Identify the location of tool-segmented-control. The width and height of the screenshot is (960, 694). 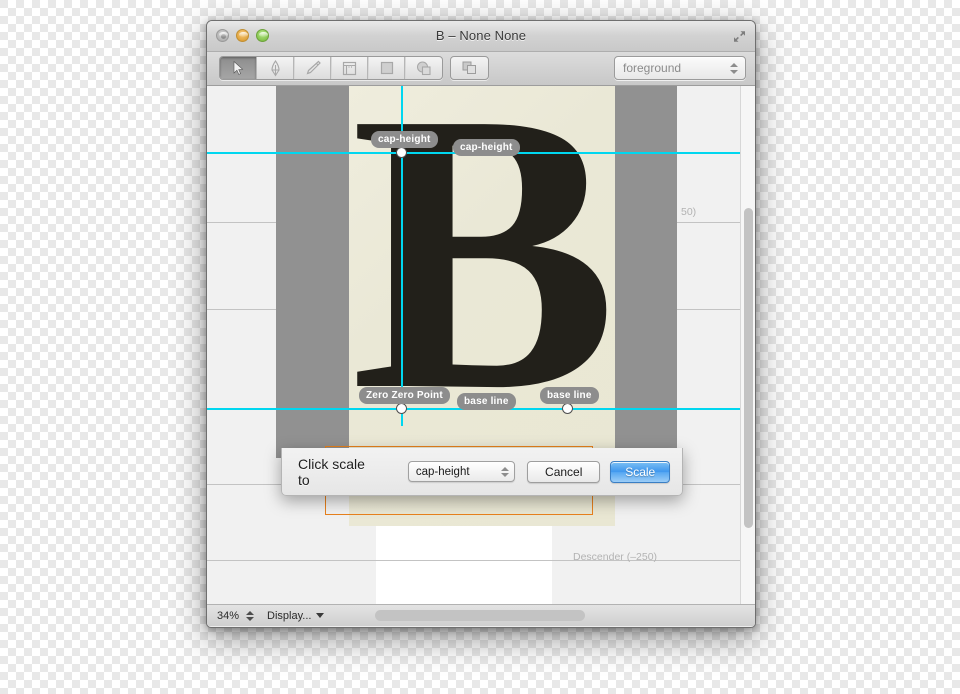
(331, 68).